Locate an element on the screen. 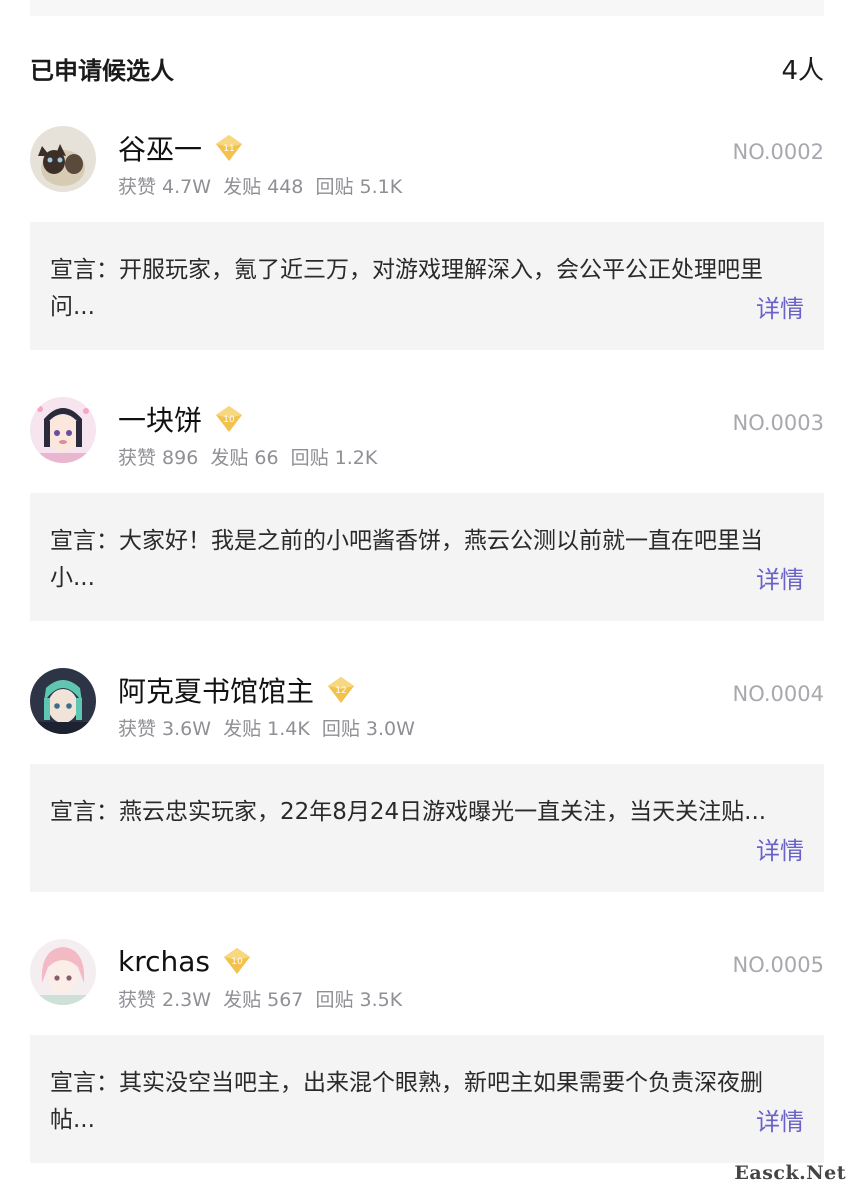 The height and width of the screenshot is (1188, 854). candidate-number: NO.0002 is located at coordinates (778, 152).